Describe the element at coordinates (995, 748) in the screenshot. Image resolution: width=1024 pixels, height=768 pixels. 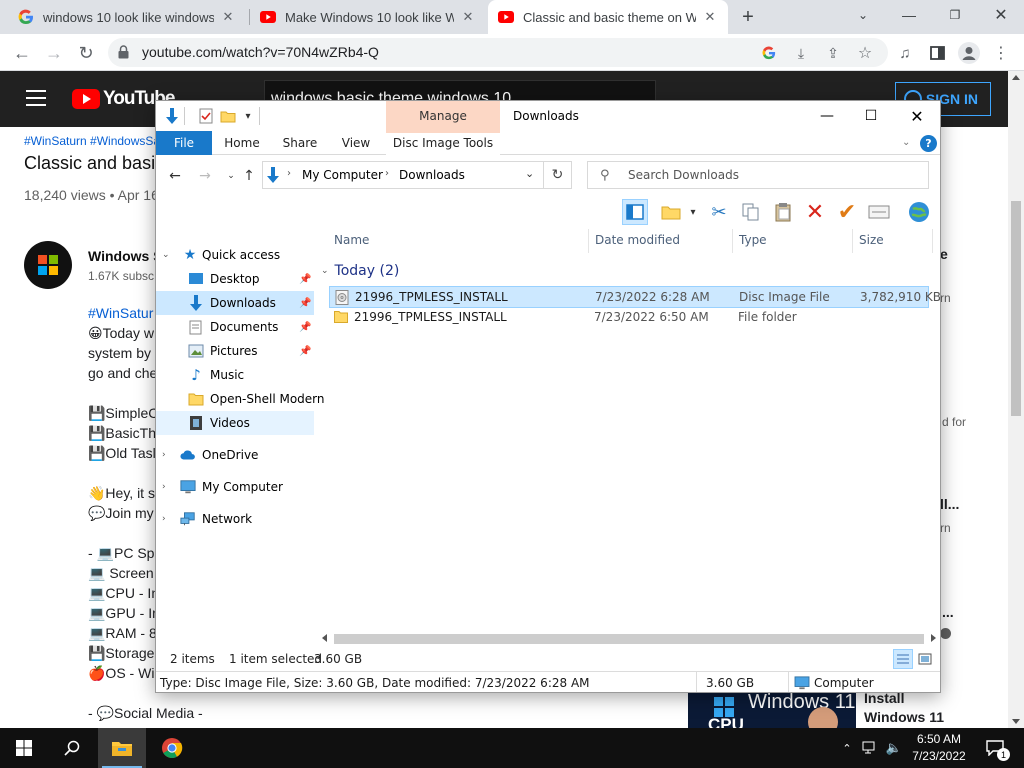
I see `action-center-button: 1` at that location.